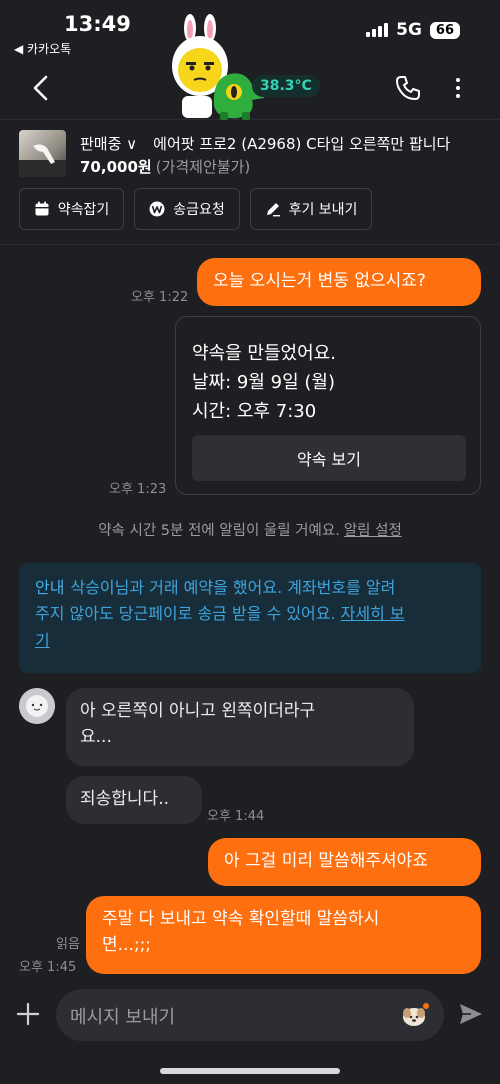 The width and height of the screenshot is (500, 1084). Describe the element at coordinates (41, 88) in the screenshot. I see `back-arrow-icon` at that location.